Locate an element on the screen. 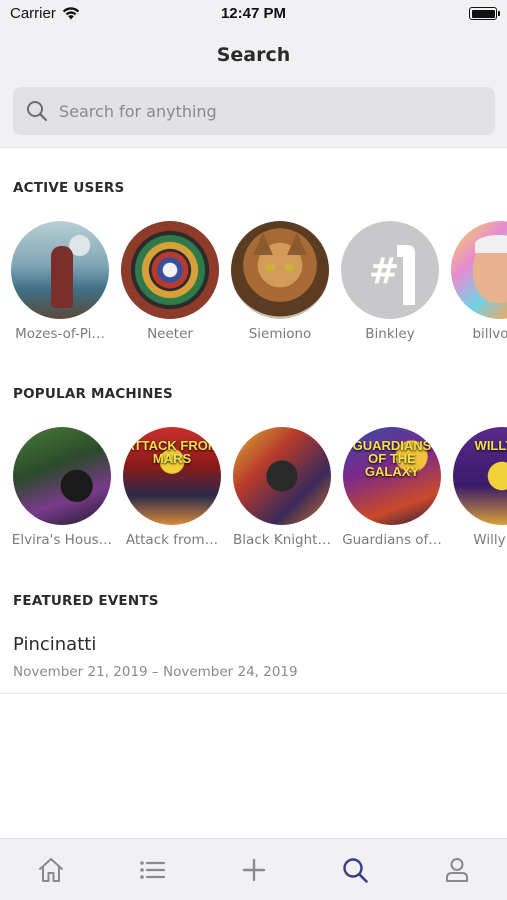 The height and width of the screenshot is (900, 507). event-name: Pincinatti is located at coordinates (55, 644).